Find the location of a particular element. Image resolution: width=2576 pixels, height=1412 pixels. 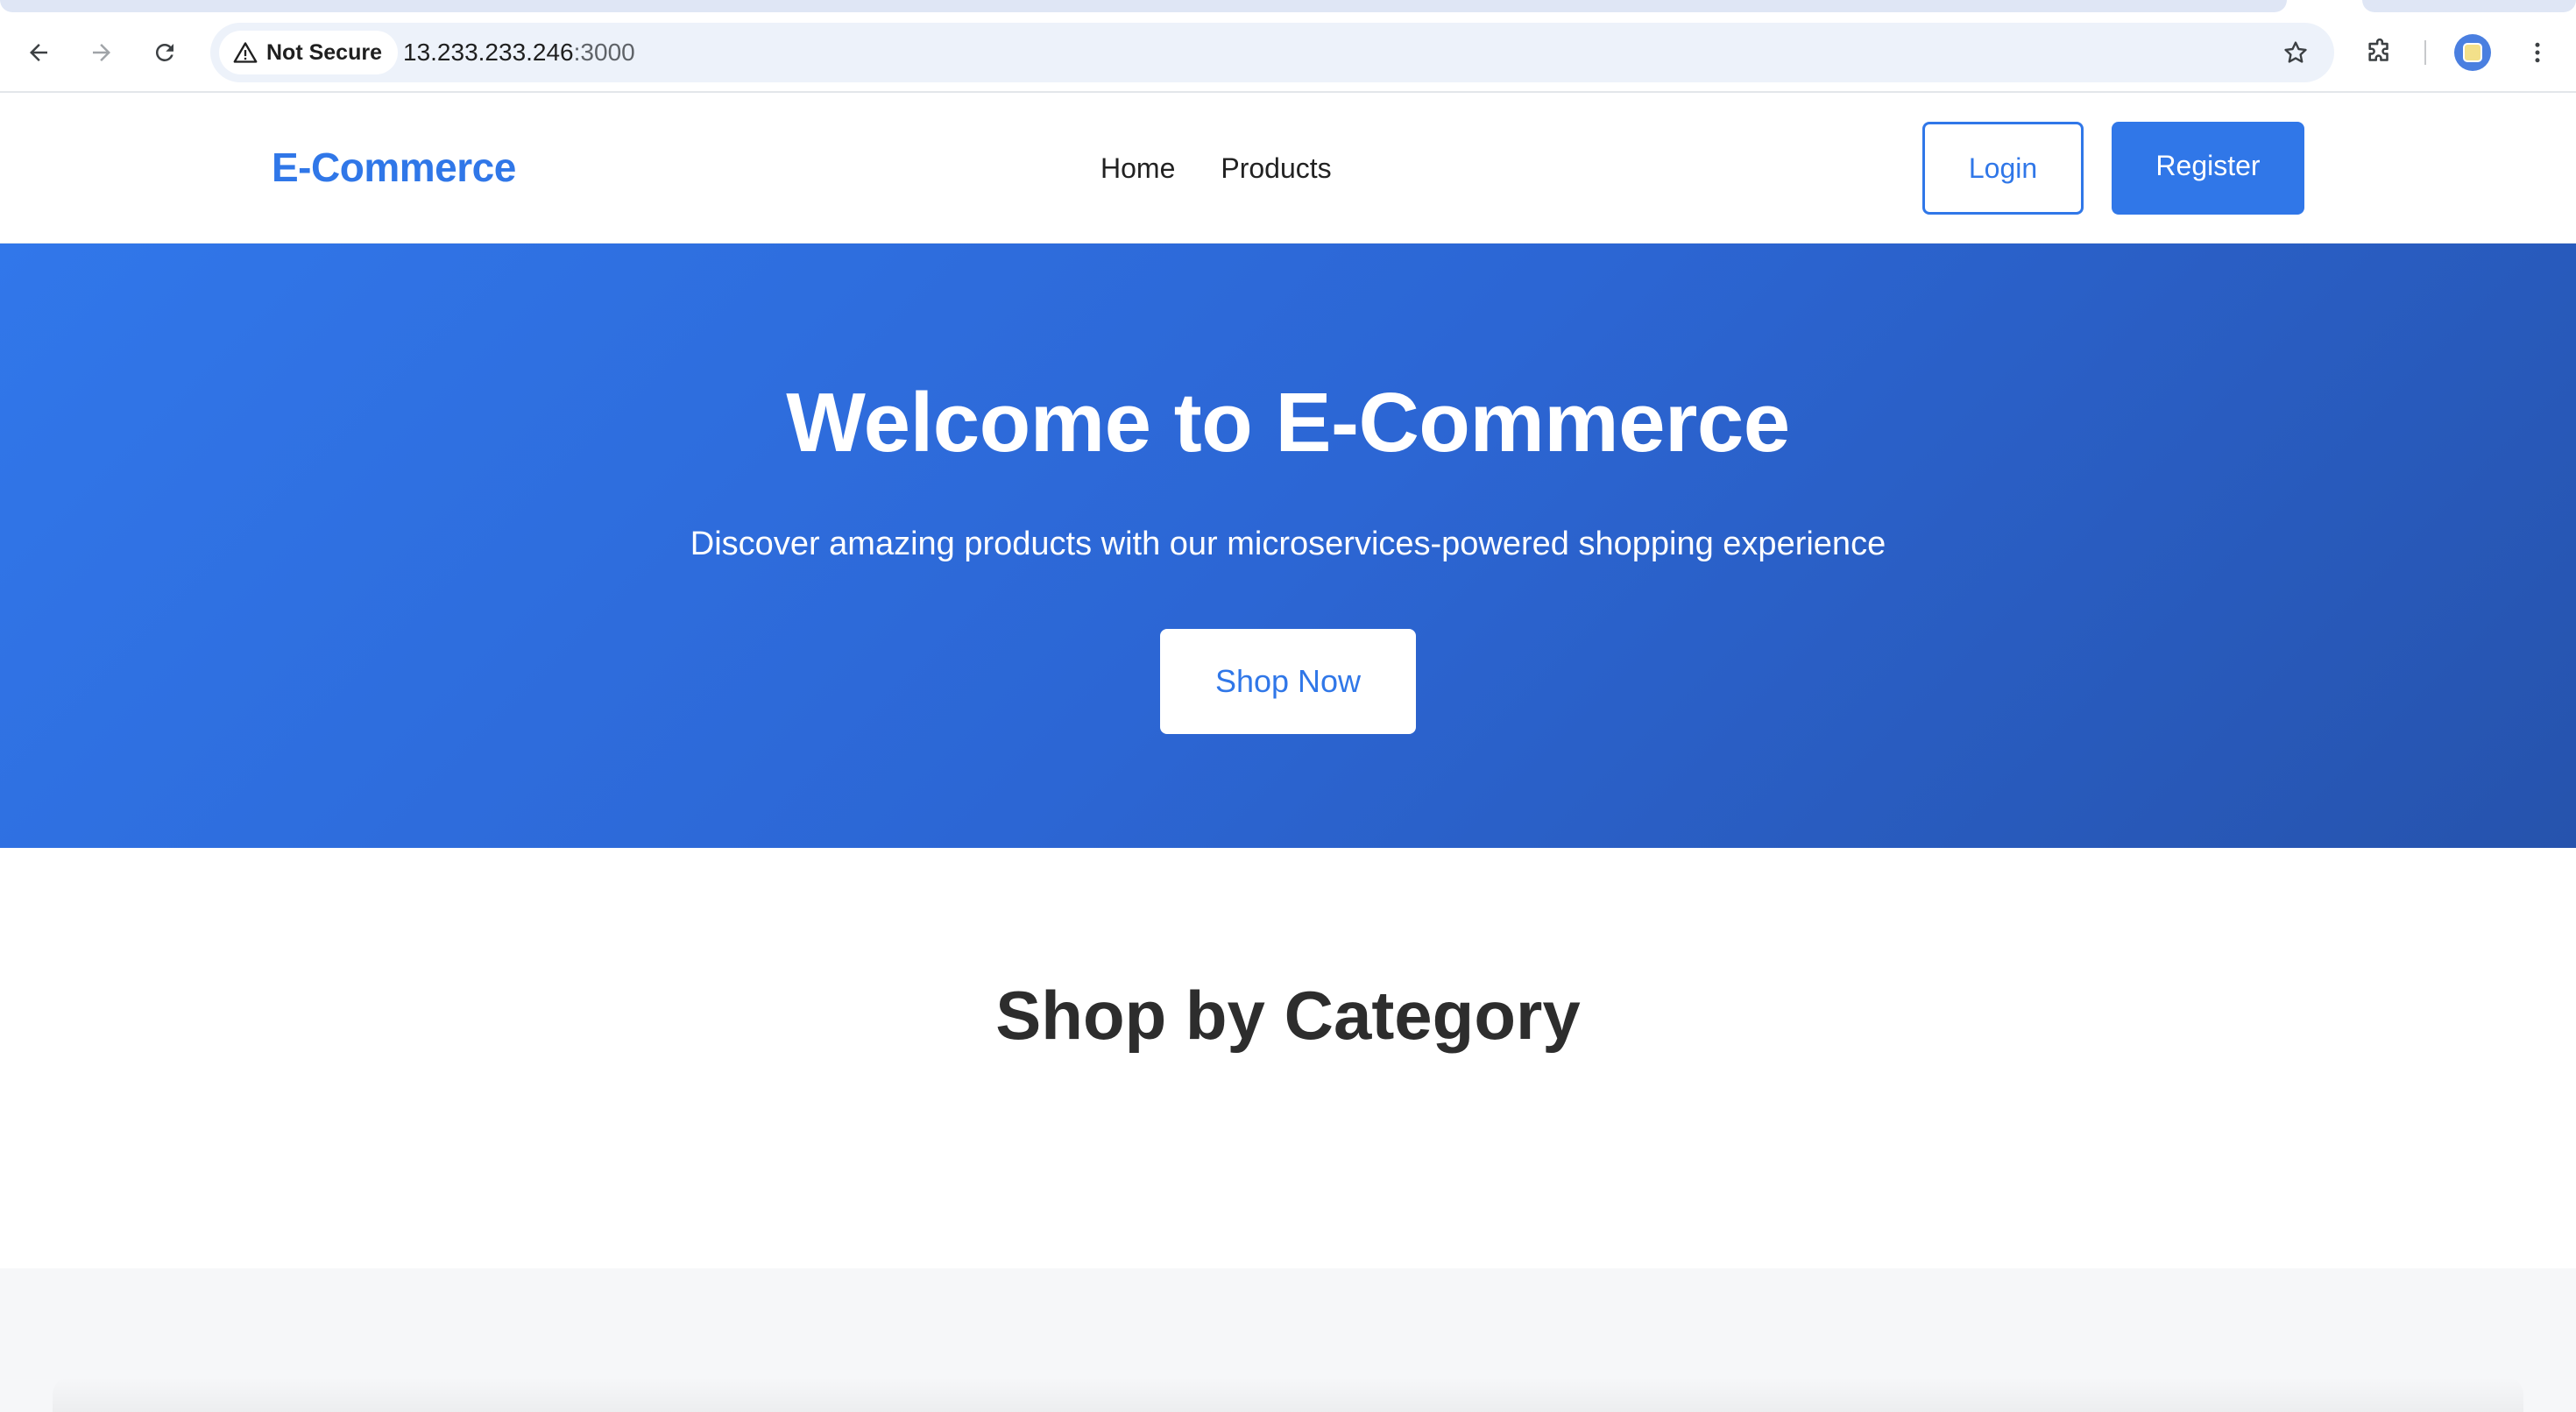

hero-title: Welcome to E-Commerce is located at coordinates (1288, 423).